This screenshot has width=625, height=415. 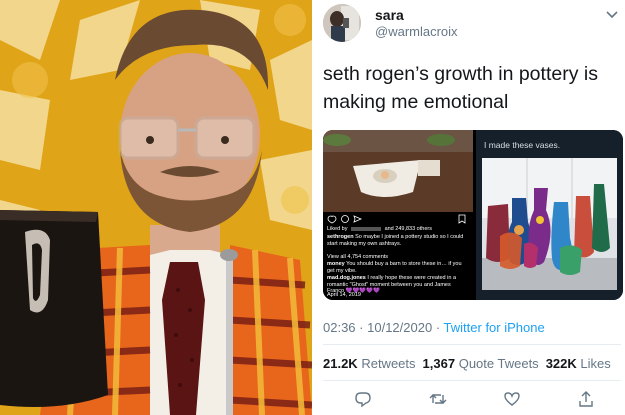 I want to click on vases-screenshot: I made these vases., so click(x=549, y=215).